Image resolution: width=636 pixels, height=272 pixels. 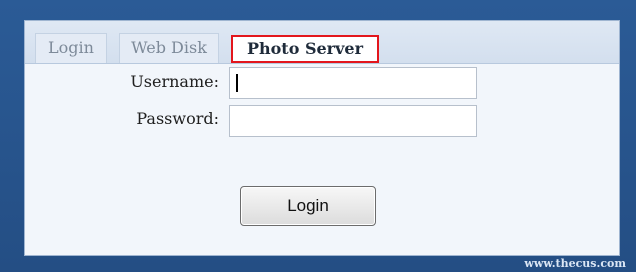 I want to click on password-label: Password:, so click(x=177, y=118).